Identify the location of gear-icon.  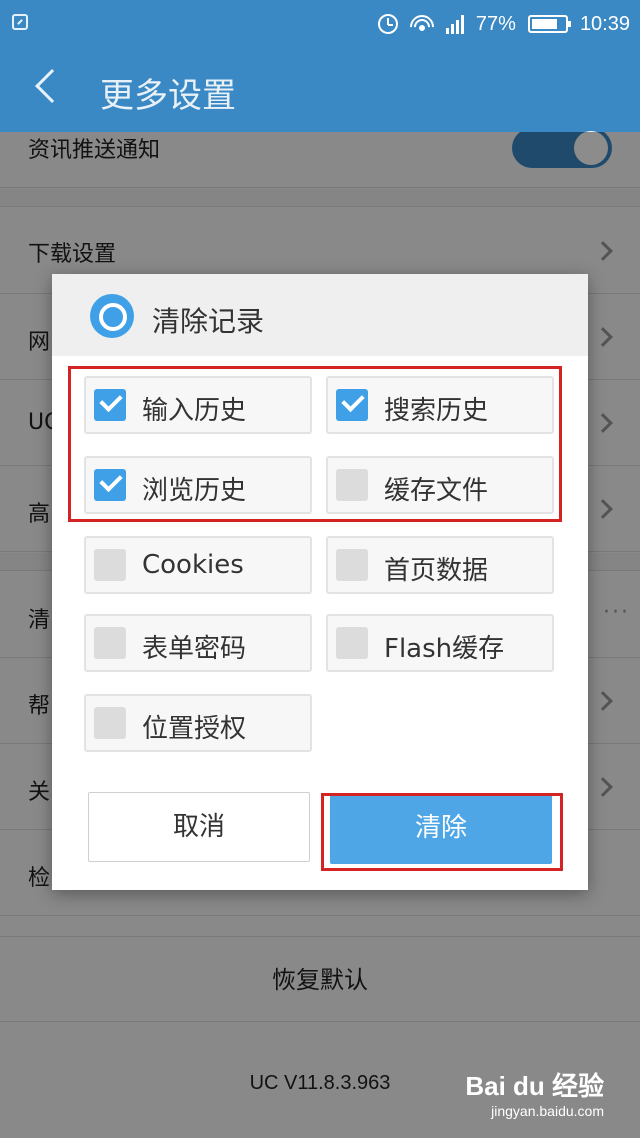
(112, 316).